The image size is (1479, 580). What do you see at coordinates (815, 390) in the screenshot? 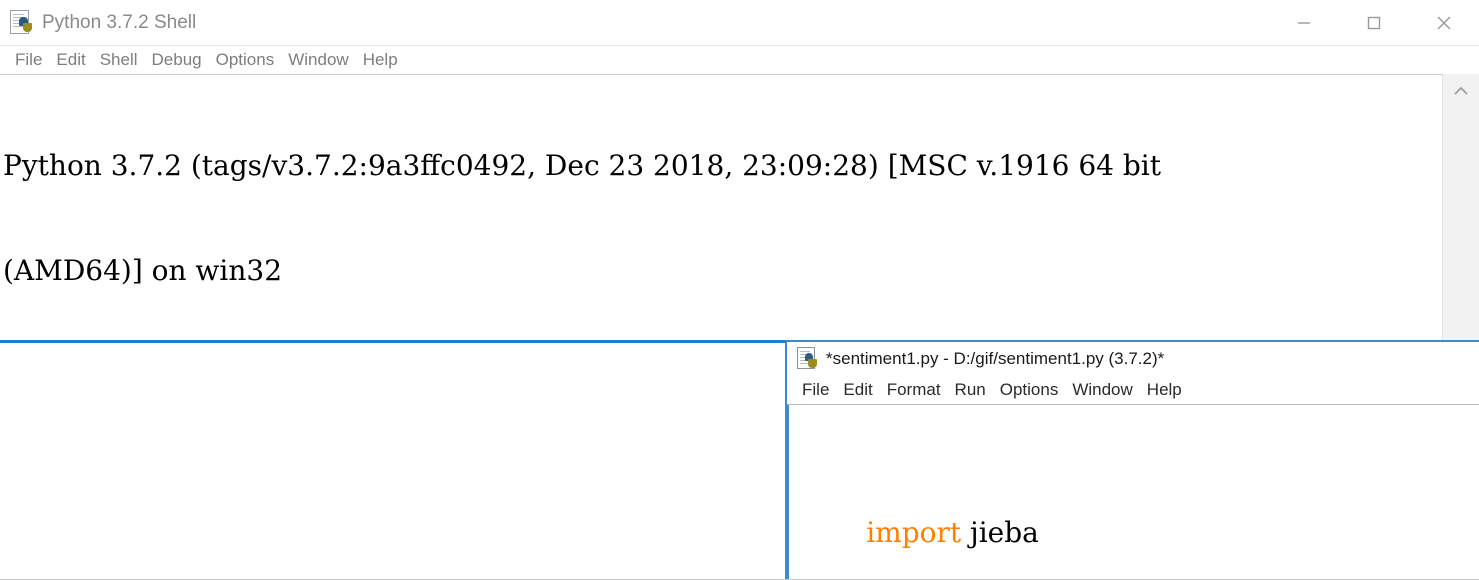
I see `editor-menu-file: File` at bounding box center [815, 390].